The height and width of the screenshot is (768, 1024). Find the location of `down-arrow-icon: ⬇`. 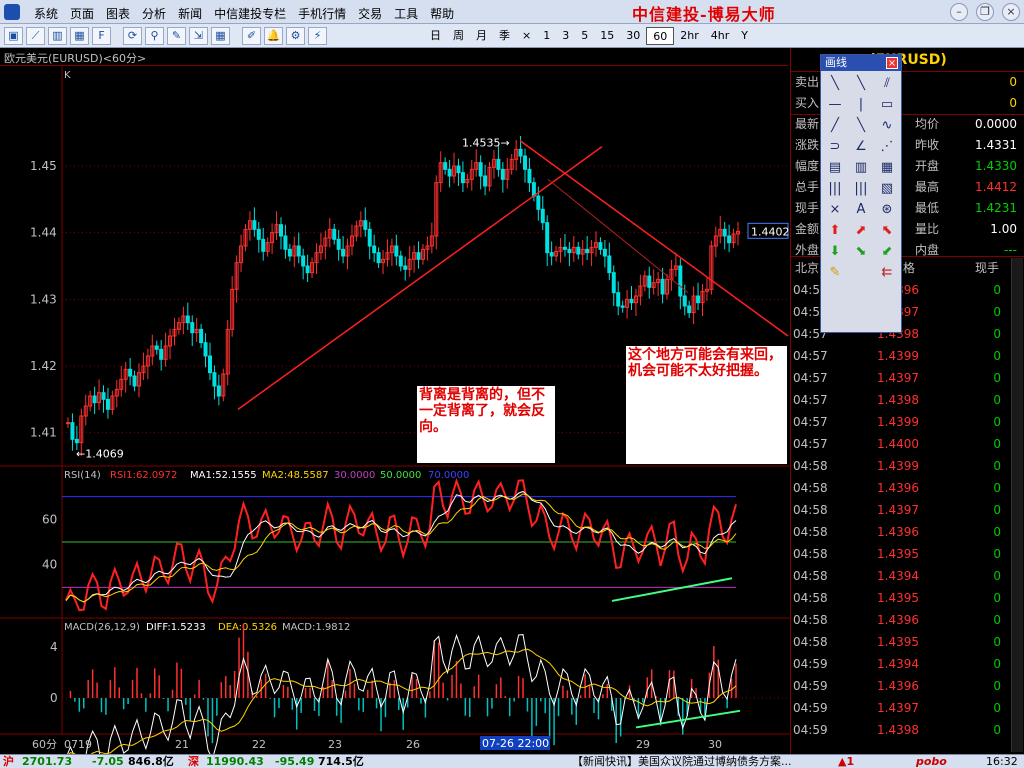

down-arrow-icon: ⬇ is located at coordinates (835, 251).